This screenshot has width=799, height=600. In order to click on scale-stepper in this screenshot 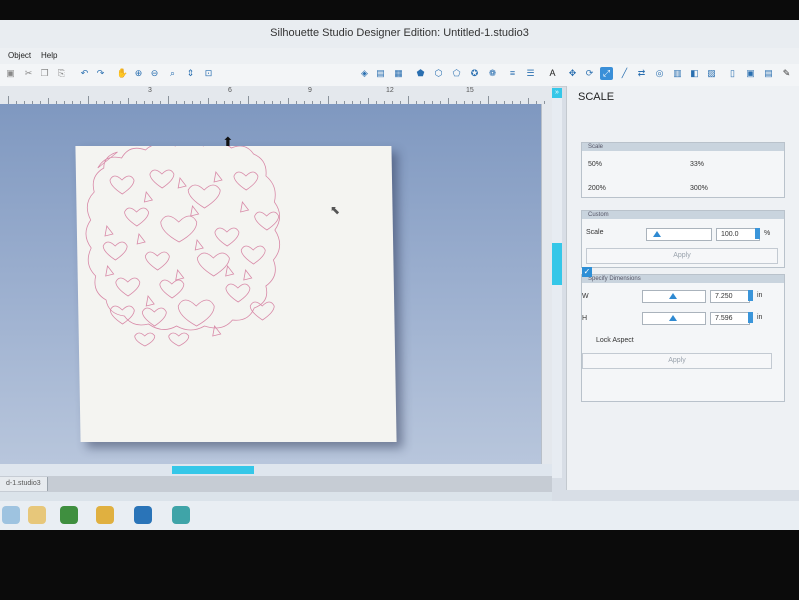, I will do `click(757, 233)`.